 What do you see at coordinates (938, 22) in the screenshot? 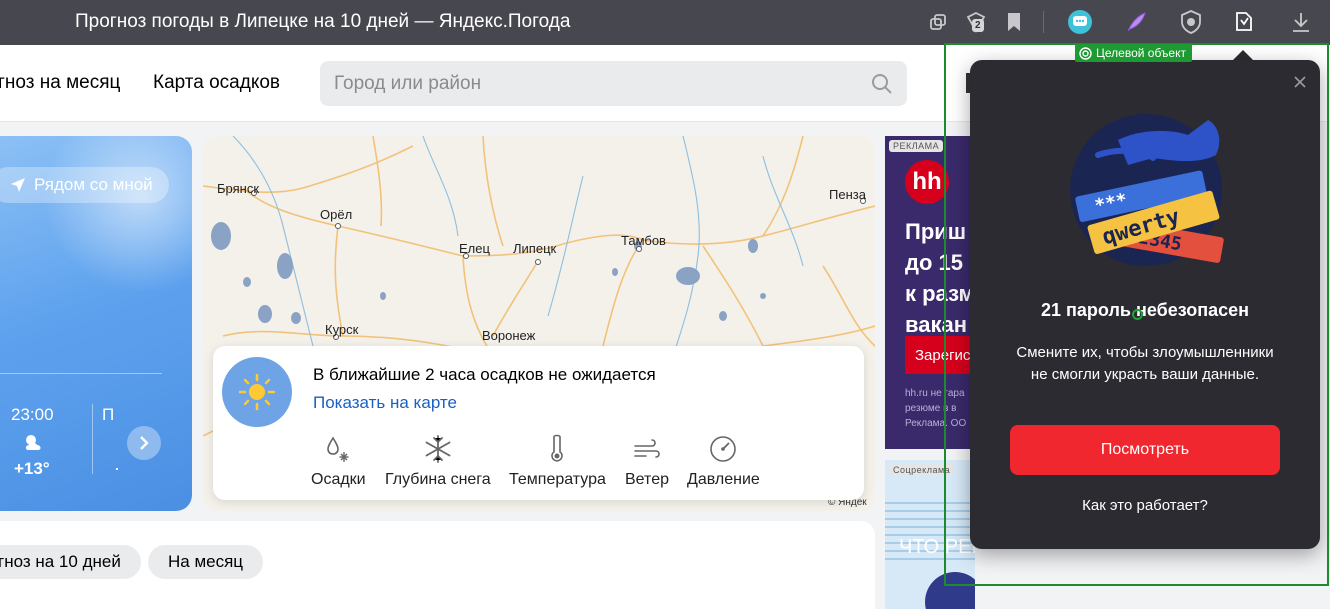
I see `collections-icon` at bounding box center [938, 22].